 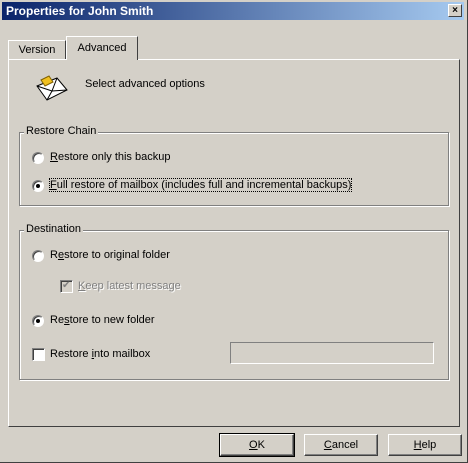 What do you see at coordinates (102, 320) in the screenshot?
I see `restore-new-folder-label: Restore to new folder` at bounding box center [102, 320].